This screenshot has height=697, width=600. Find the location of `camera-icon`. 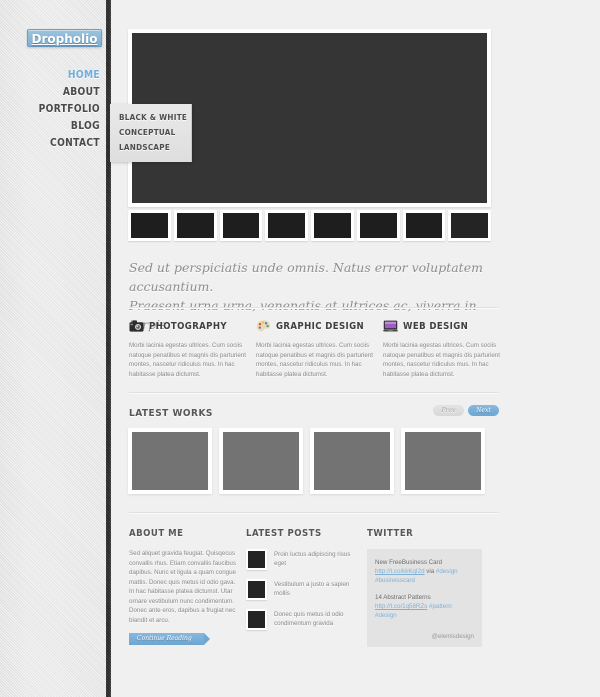

camera-icon is located at coordinates (136, 326).